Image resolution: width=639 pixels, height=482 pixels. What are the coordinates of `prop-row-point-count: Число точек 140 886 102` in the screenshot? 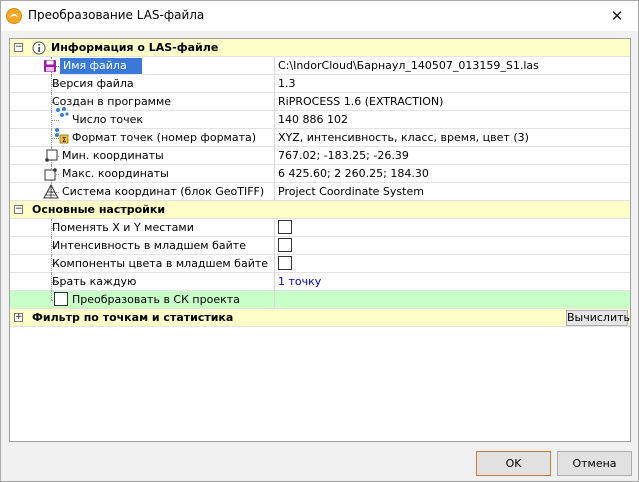 It's located at (320, 118).